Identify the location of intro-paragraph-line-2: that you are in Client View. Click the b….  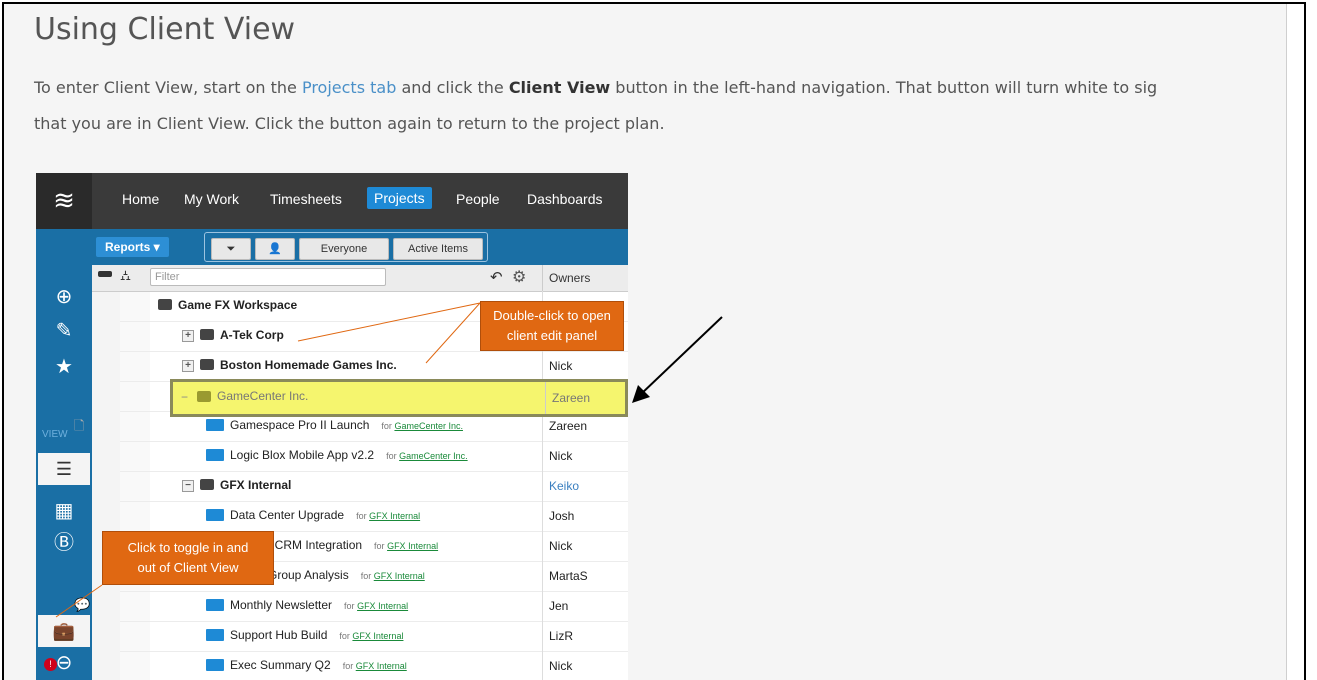
(349, 123).